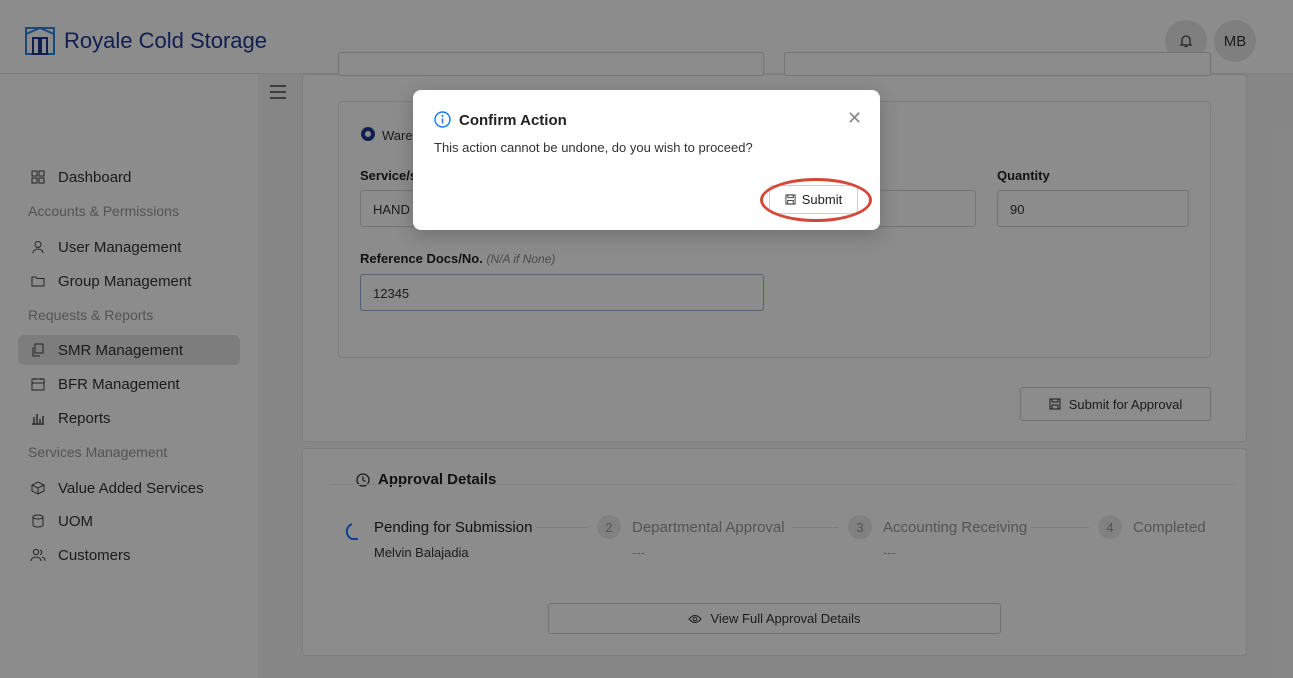 This screenshot has width=1293, height=678. What do you see at coordinates (513, 120) in the screenshot?
I see `dialog-title: Confirm Action` at bounding box center [513, 120].